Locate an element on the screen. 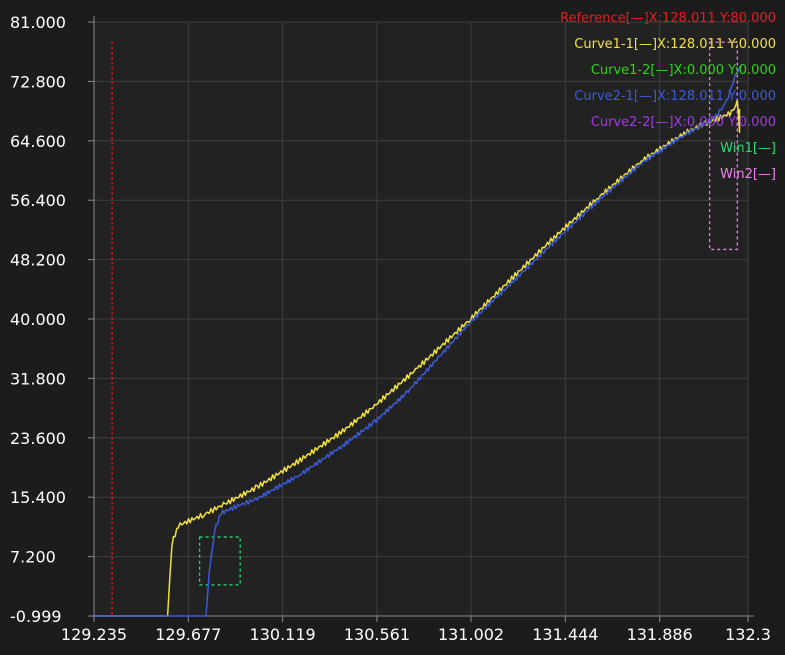  x-tick-label: 132.3 is located at coordinates (748, 634).